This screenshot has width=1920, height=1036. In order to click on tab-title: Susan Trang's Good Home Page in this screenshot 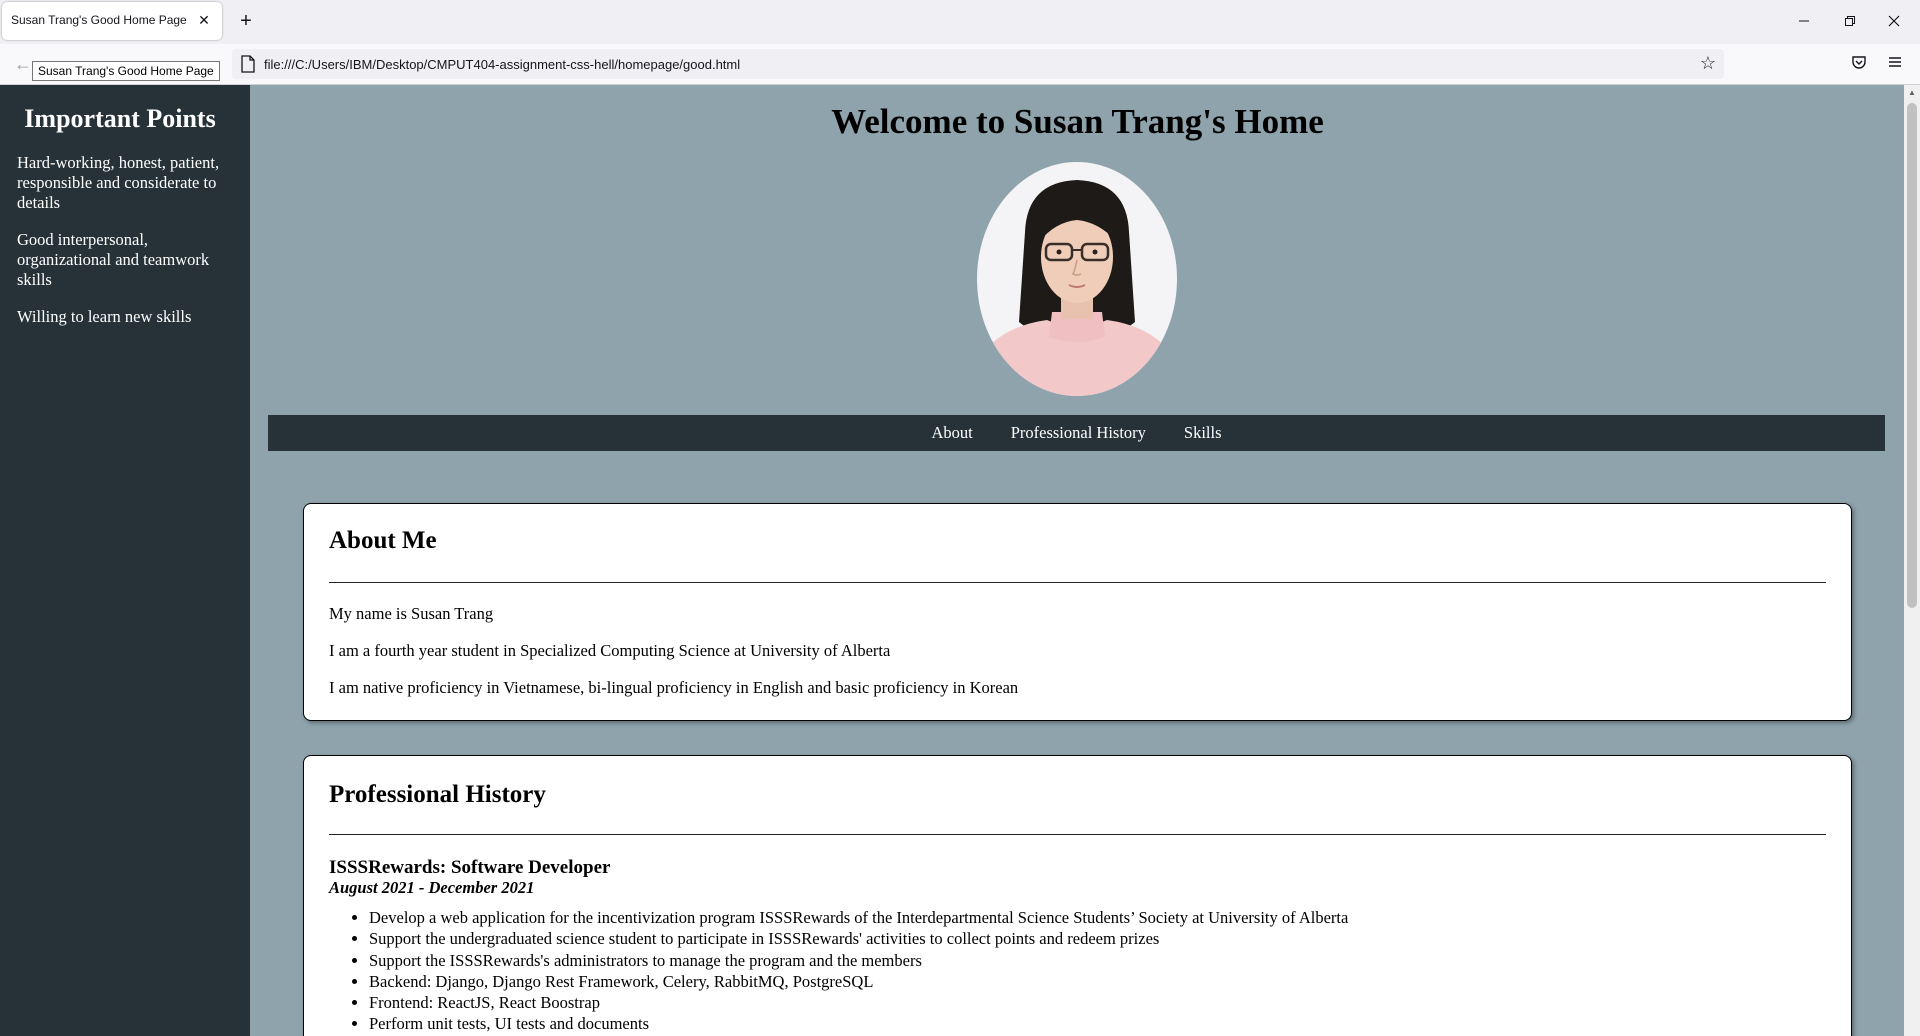, I will do `click(99, 20)`.